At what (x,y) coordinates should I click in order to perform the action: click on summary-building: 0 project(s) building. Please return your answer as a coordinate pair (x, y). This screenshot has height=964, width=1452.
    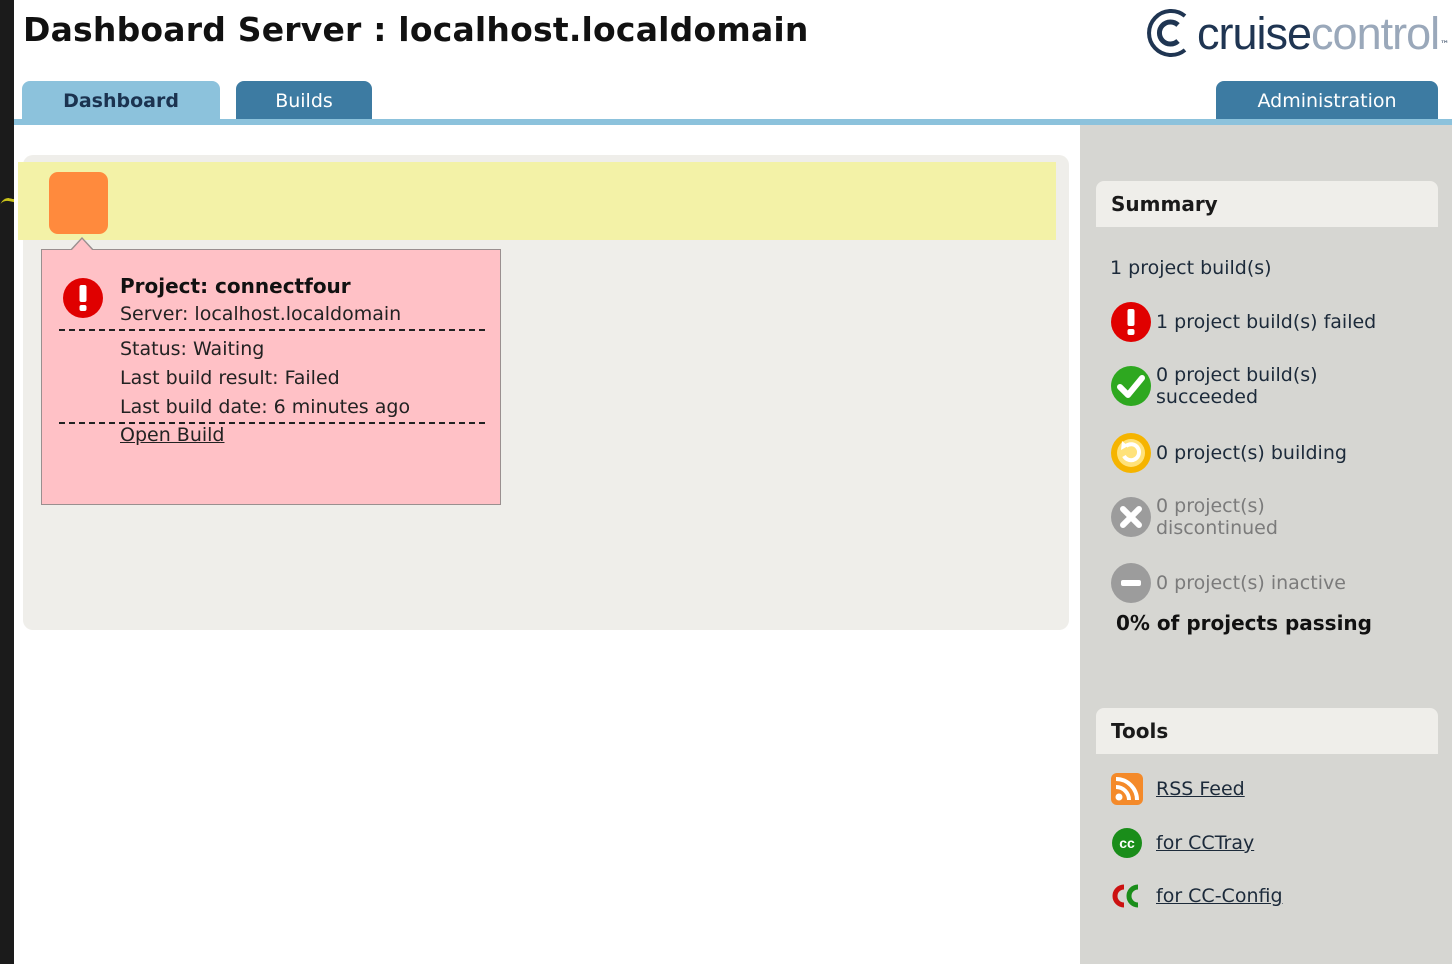
    Looking at the image, I should click on (1228, 453).